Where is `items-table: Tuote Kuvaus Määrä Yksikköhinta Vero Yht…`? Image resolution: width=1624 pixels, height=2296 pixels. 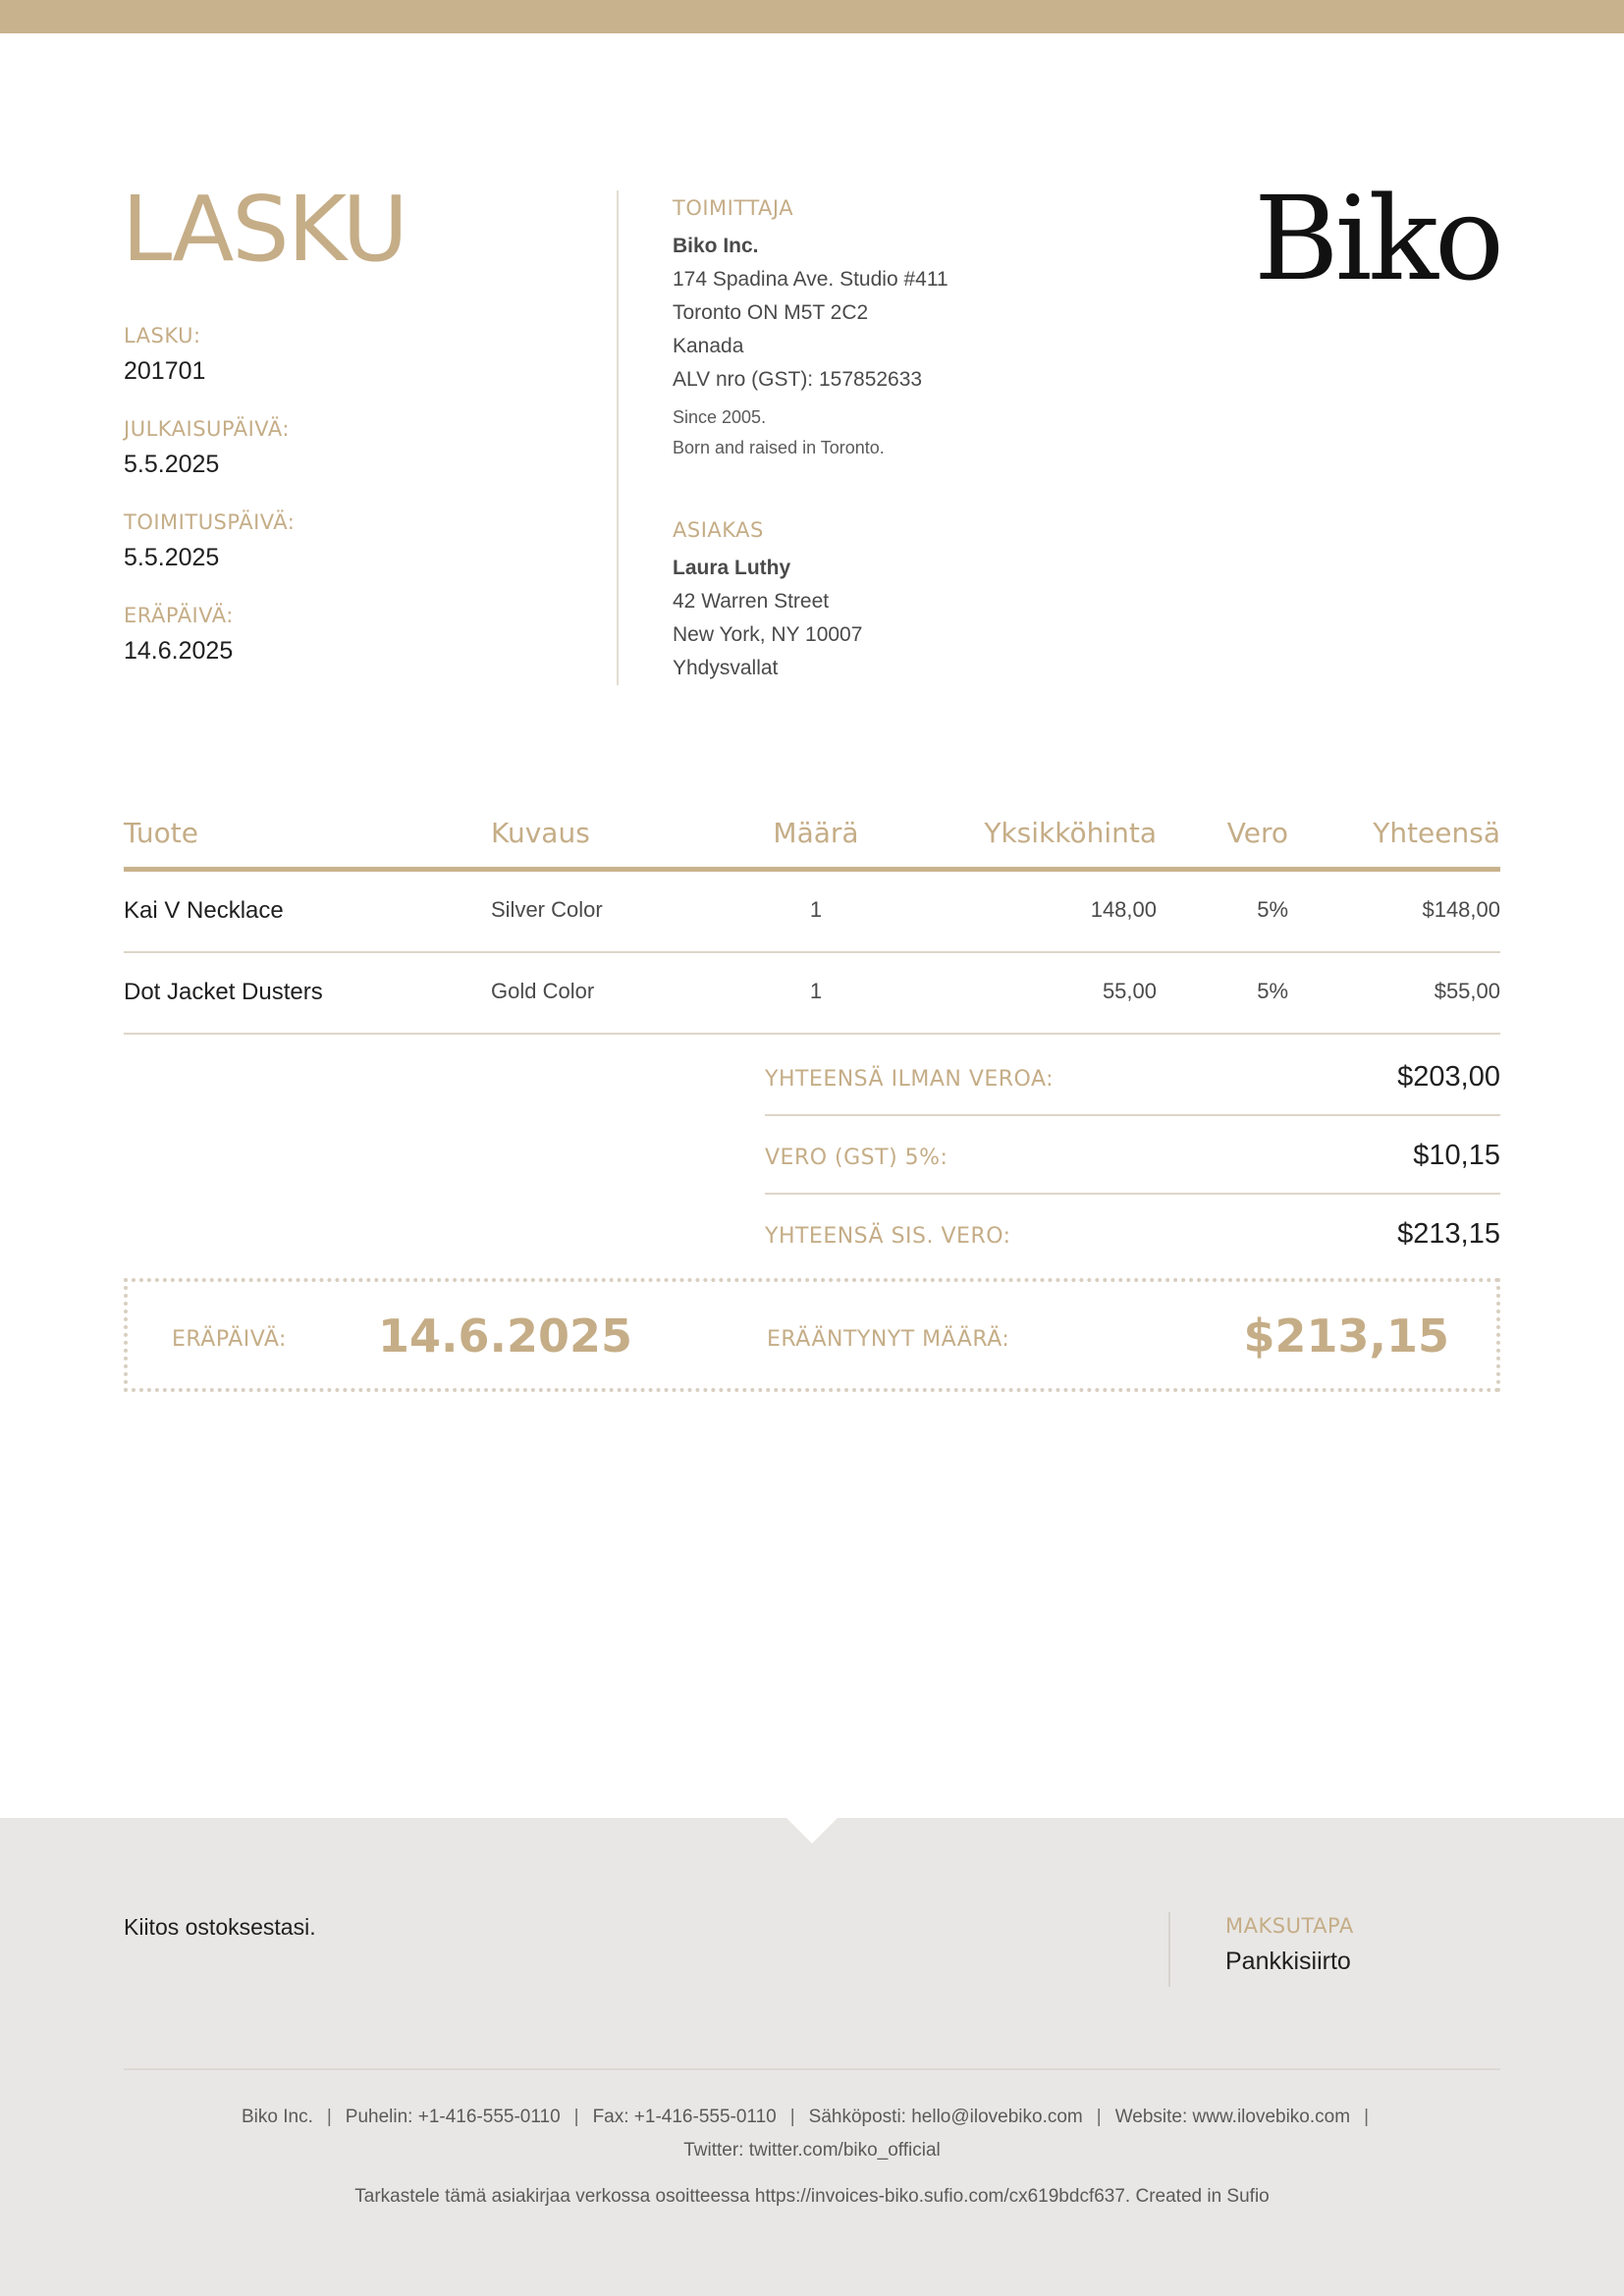
items-table: Tuote Kuvaus Määrä Yksikköhinta Vero Yht… is located at coordinates (812, 923).